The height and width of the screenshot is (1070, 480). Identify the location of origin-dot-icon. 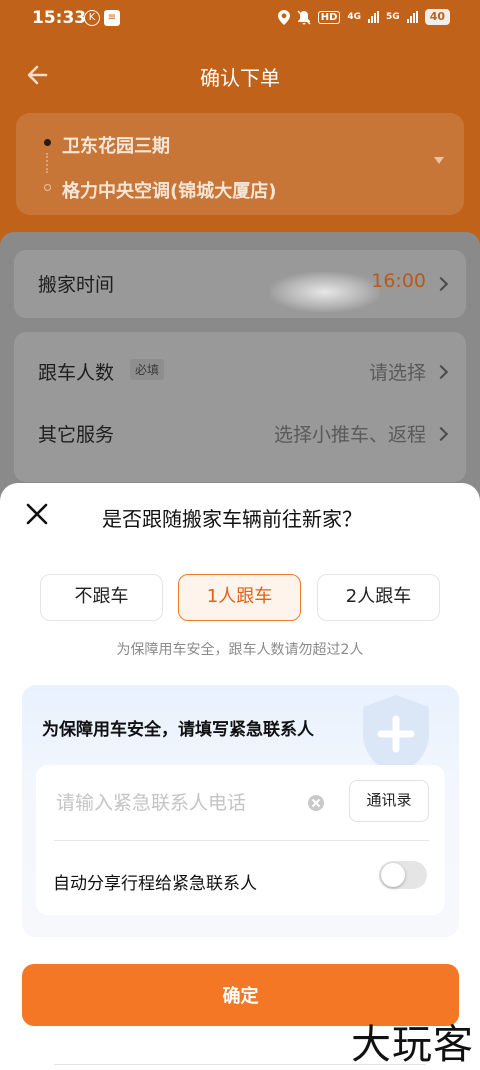
(47, 142).